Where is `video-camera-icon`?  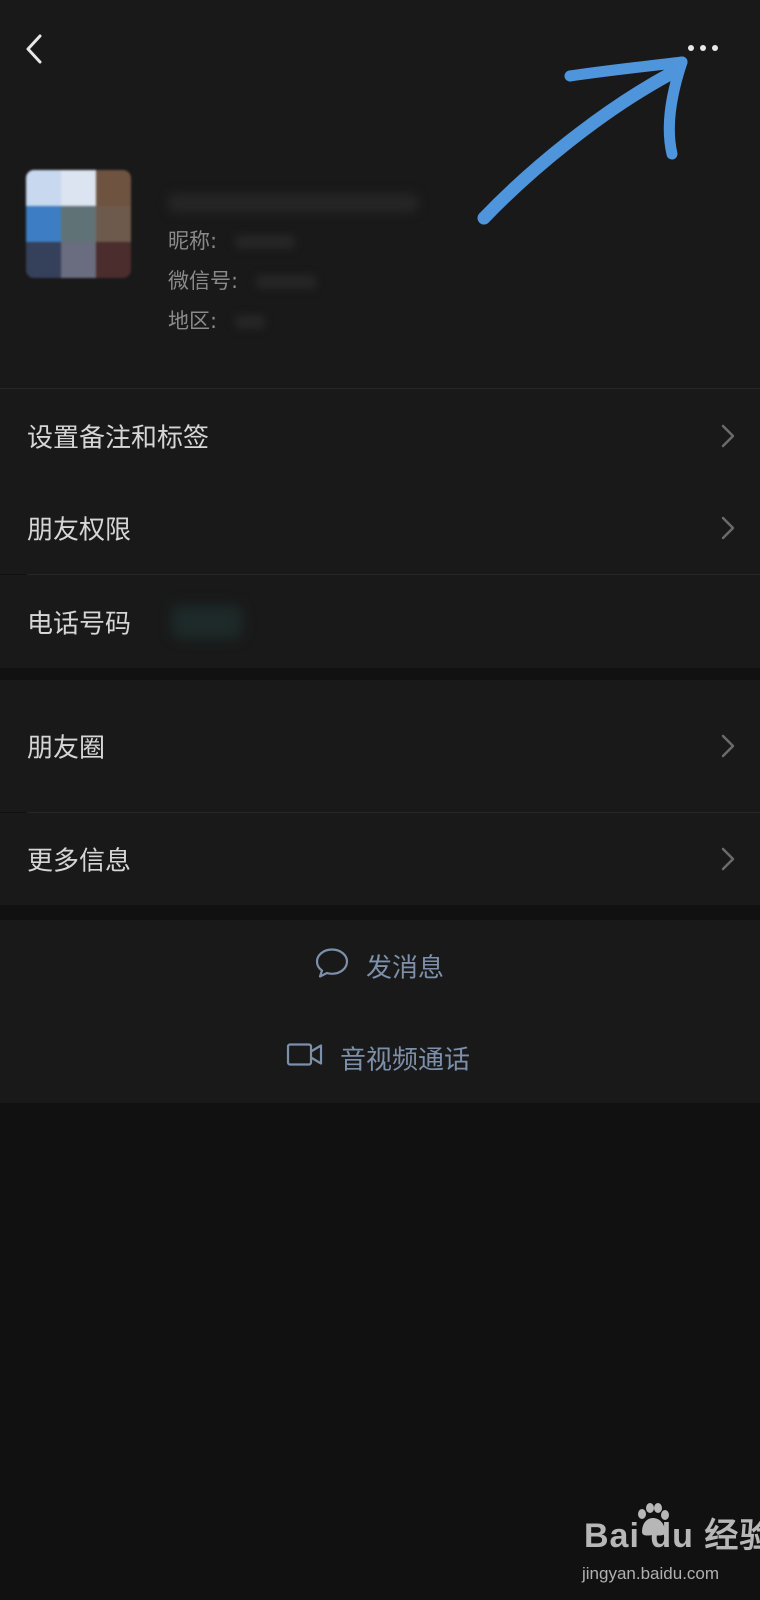
video-camera-icon is located at coordinates (305, 1057).